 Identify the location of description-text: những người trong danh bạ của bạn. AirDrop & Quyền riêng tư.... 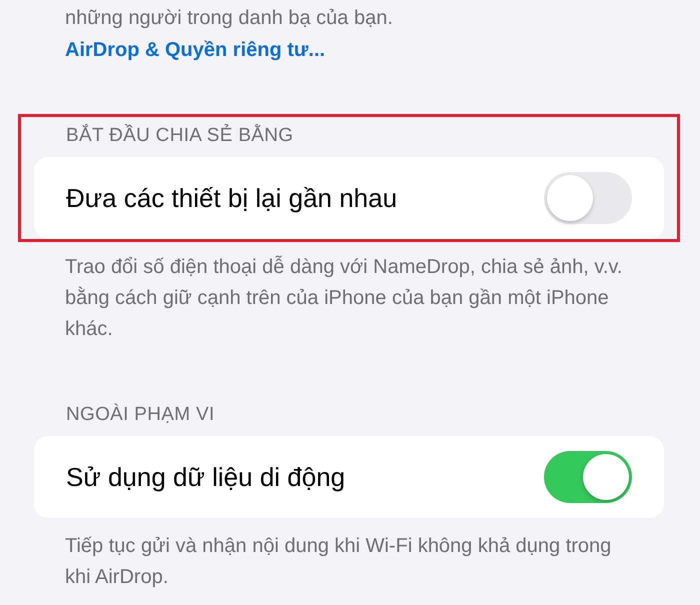
(229, 34).